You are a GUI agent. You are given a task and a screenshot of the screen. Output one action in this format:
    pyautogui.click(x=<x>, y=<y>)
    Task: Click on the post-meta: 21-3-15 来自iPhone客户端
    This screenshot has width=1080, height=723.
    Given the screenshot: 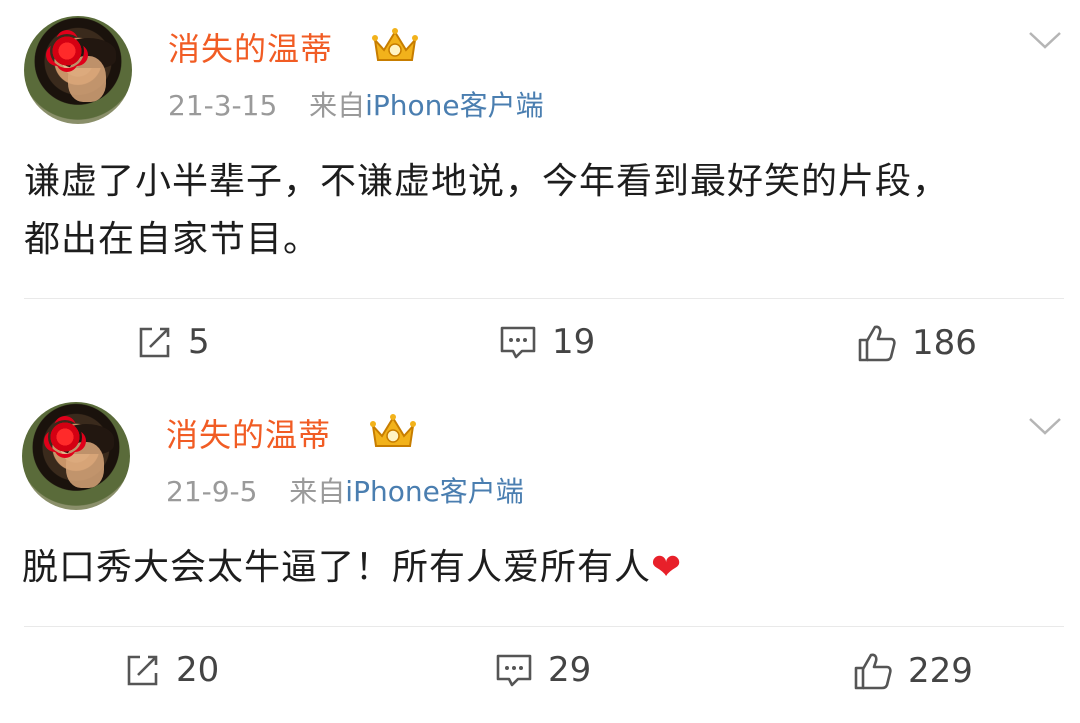 What is the action you would take?
    pyautogui.click(x=356, y=104)
    